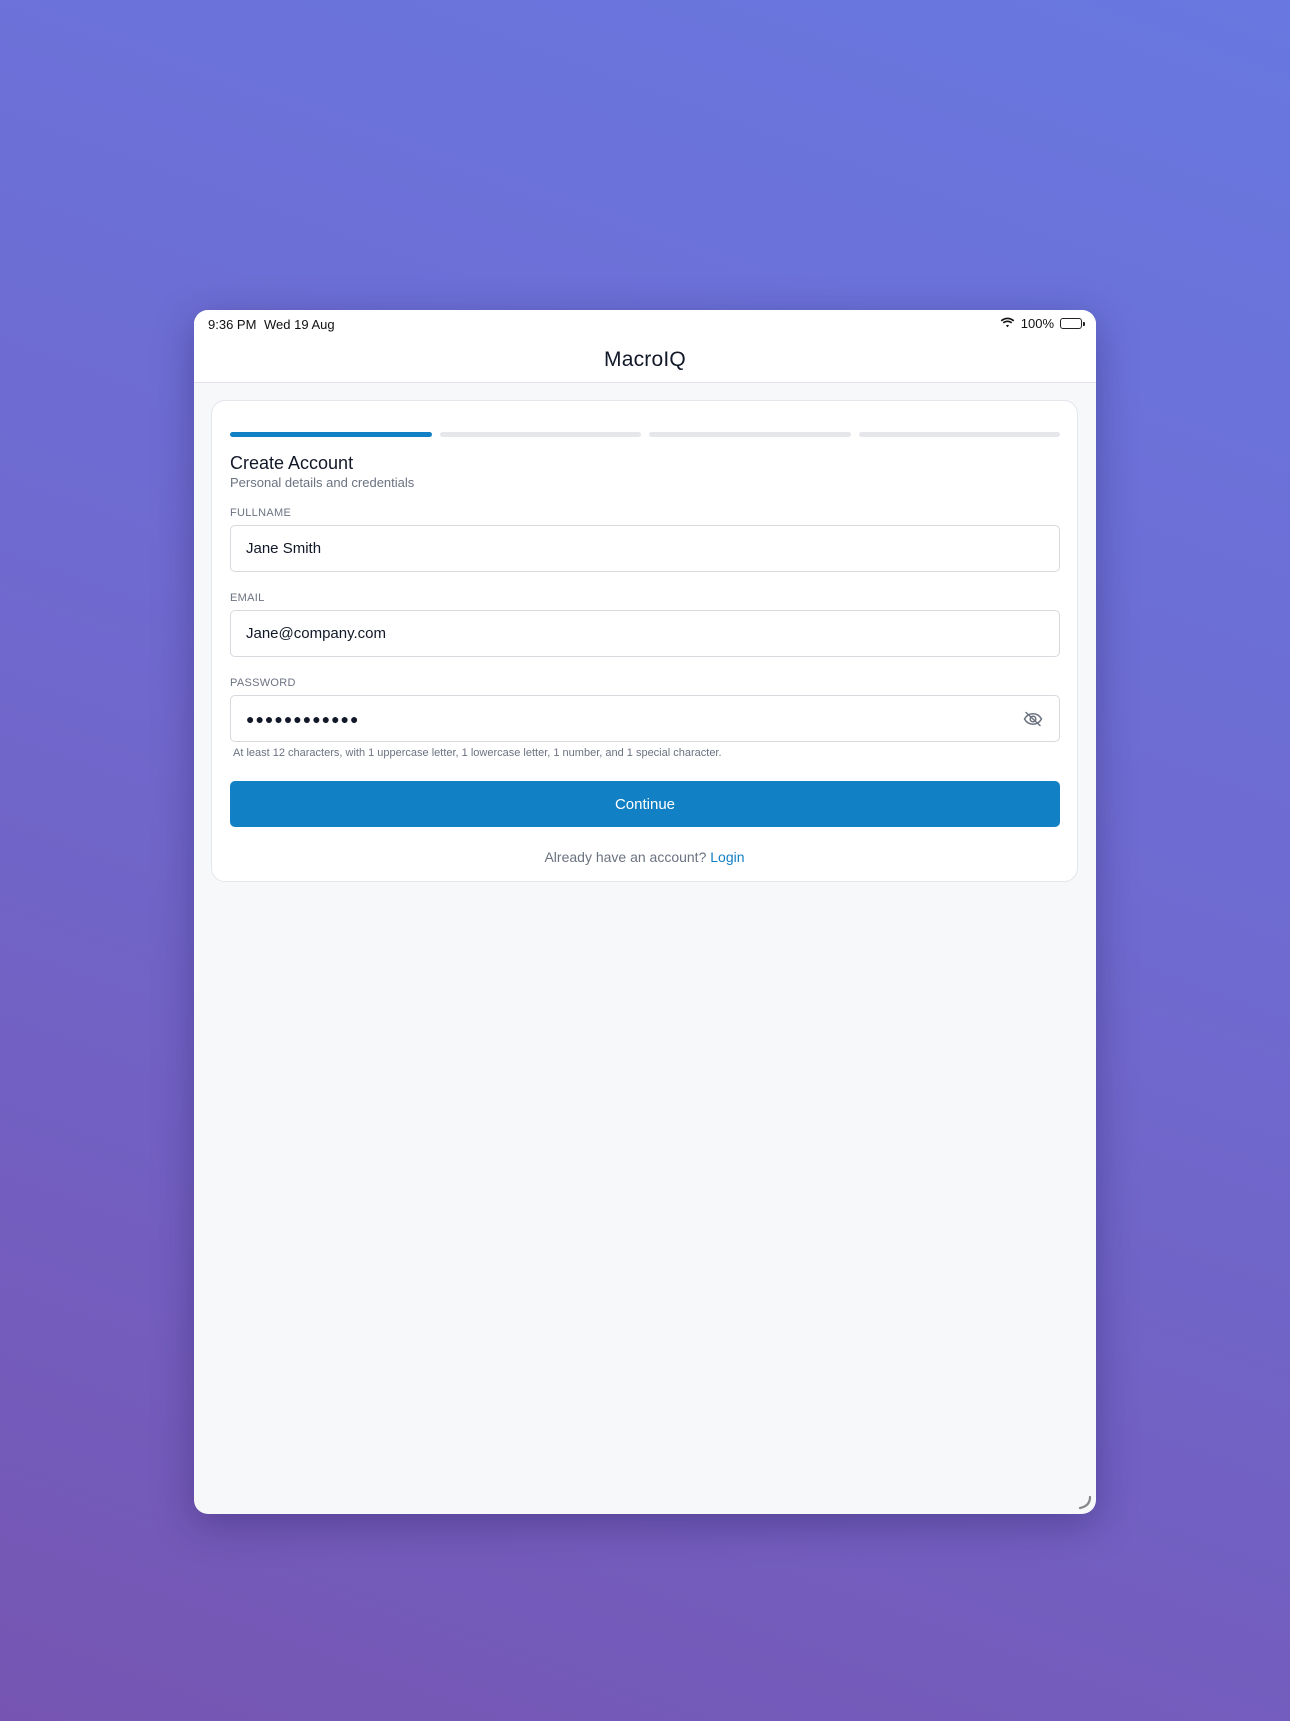 This screenshot has width=1290, height=1721. Describe the element at coordinates (263, 683) in the screenshot. I see `password-label: PASSWORD` at that location.